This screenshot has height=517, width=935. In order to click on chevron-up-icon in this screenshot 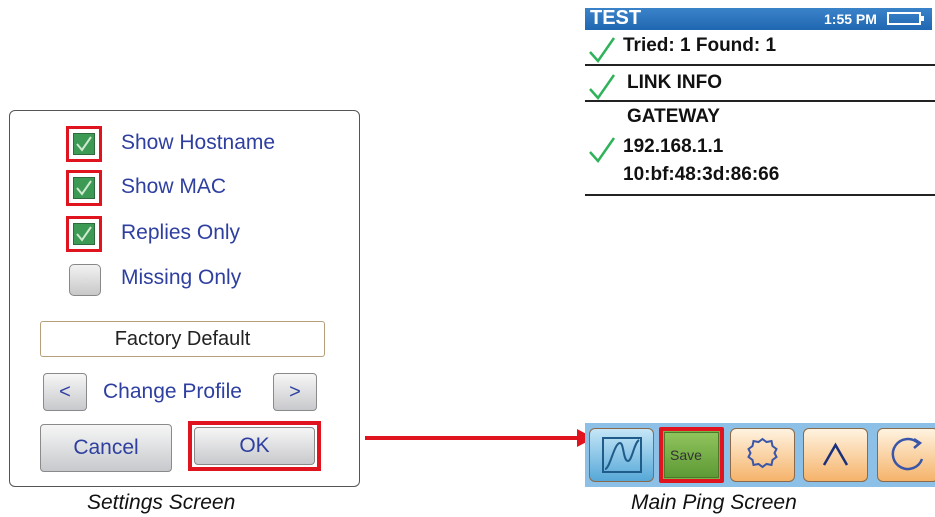, I will do `click(835, 454)`.